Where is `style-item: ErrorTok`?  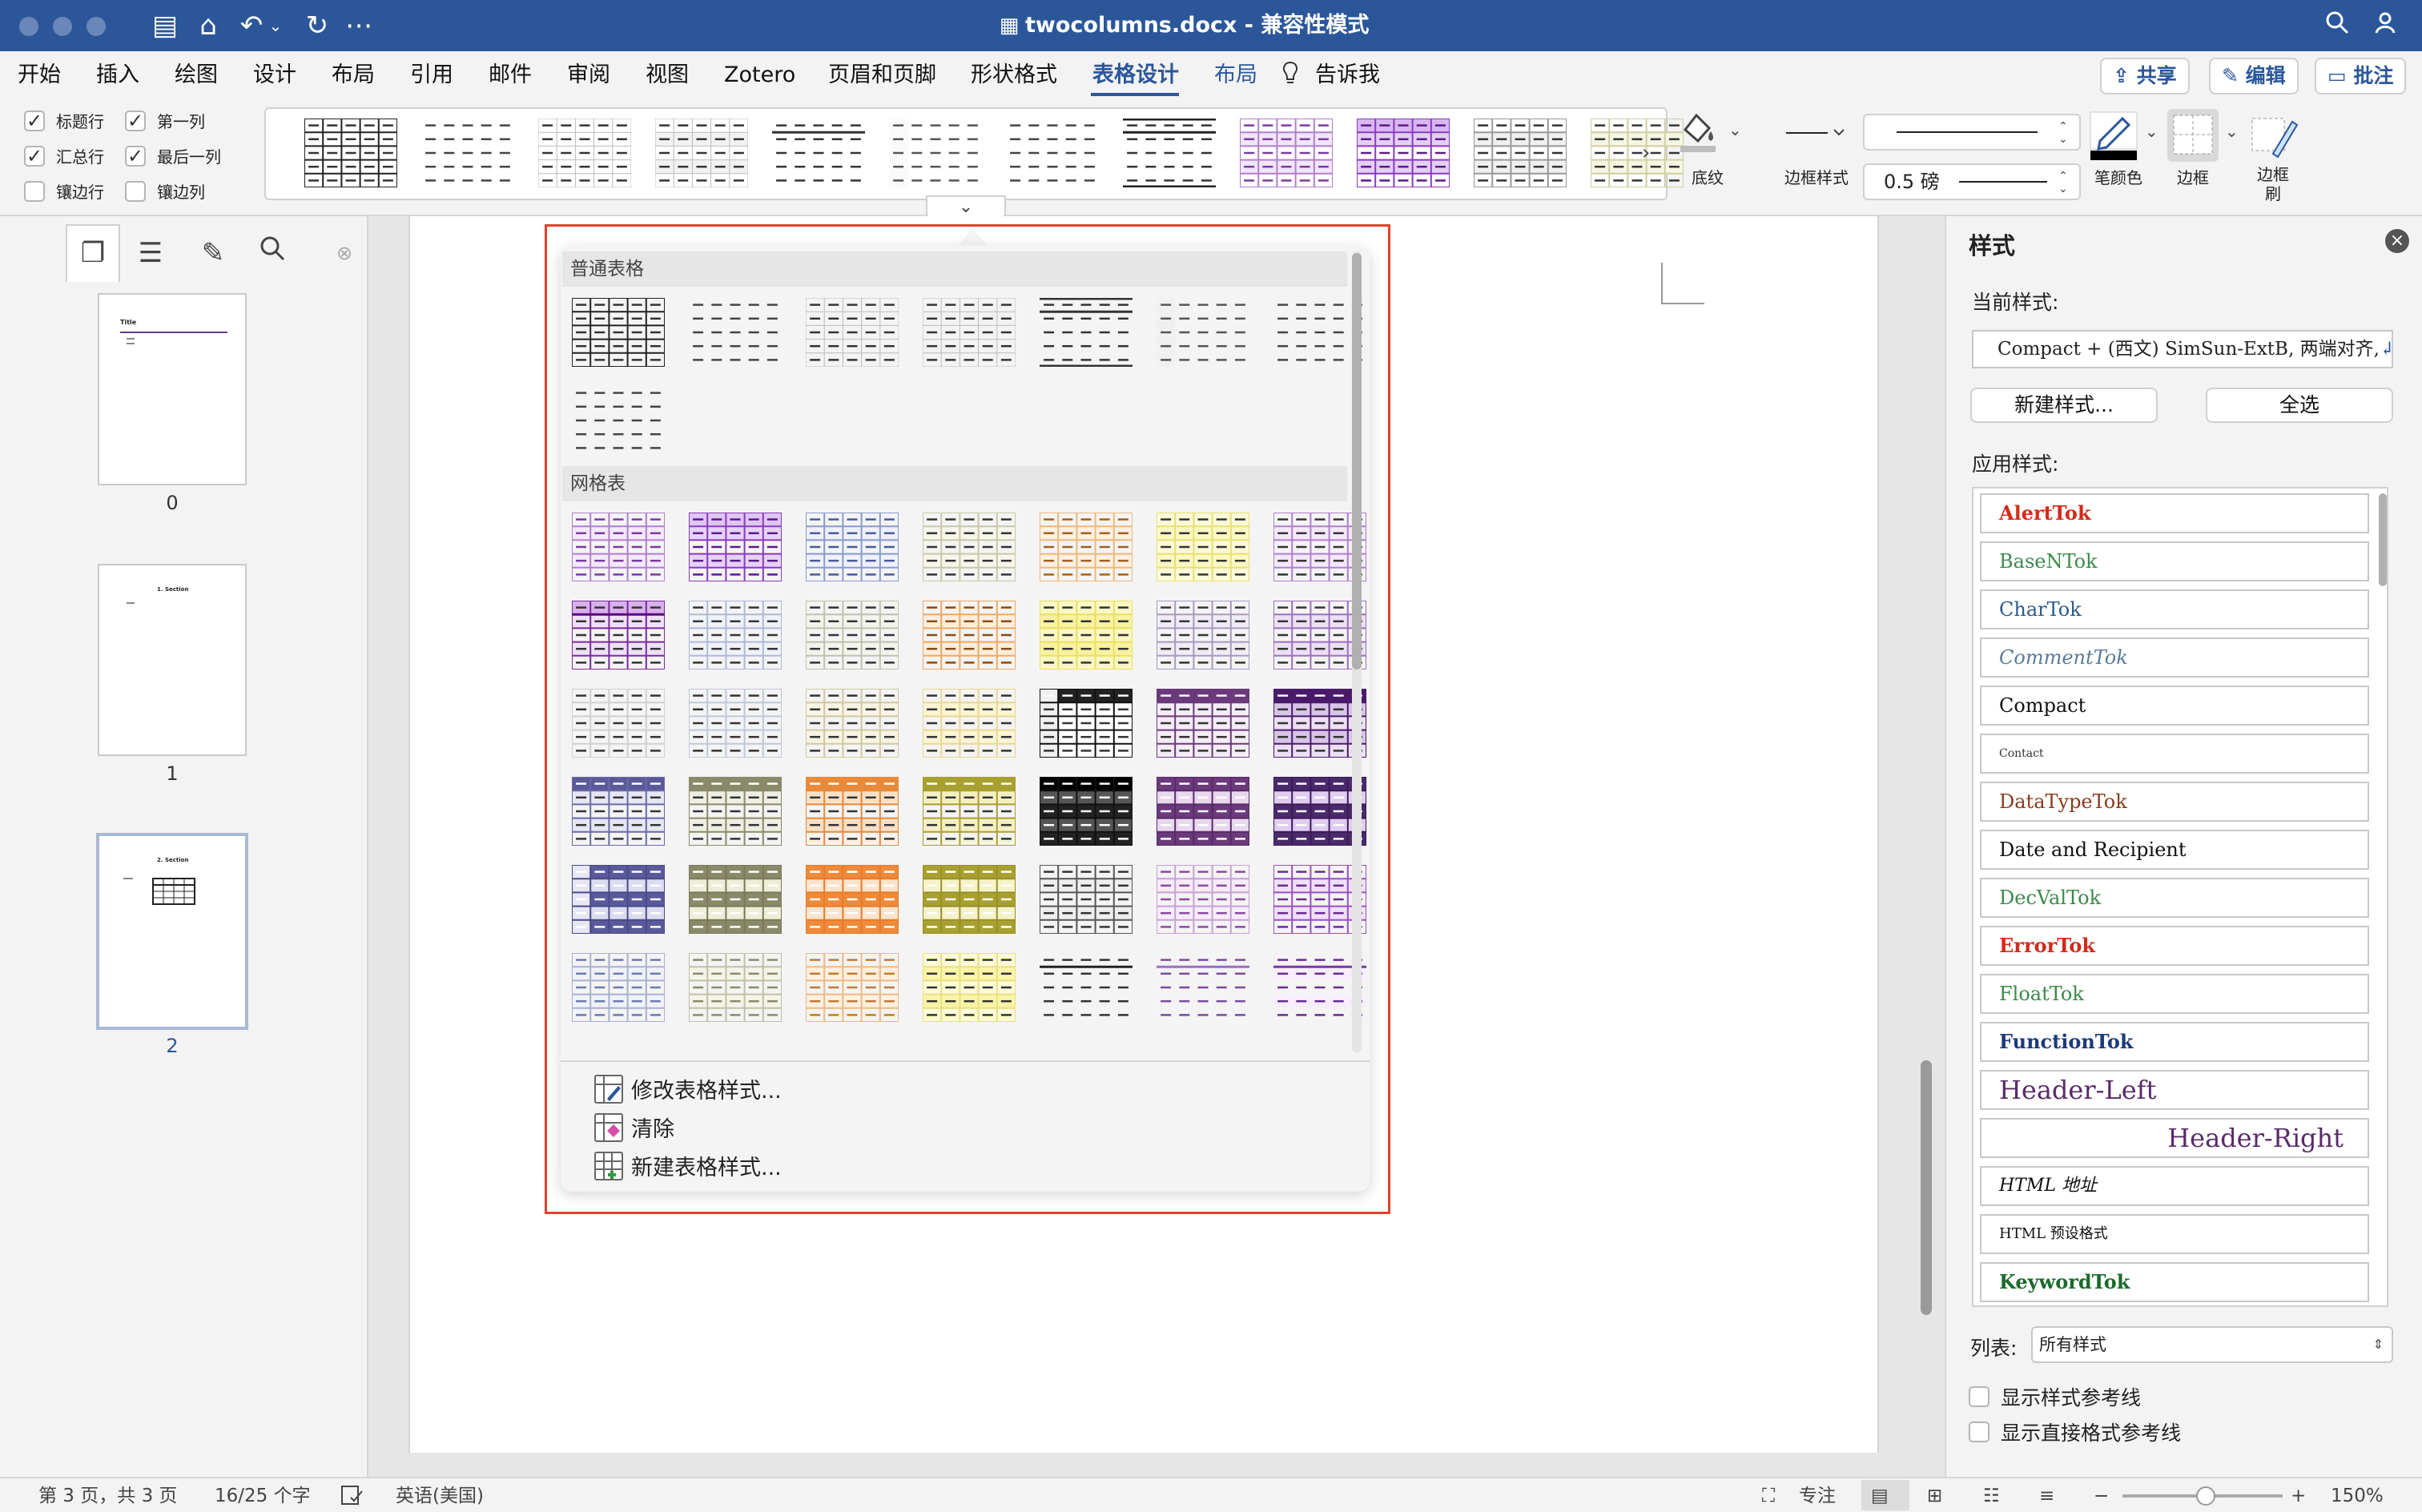
style-item: ErrorTok is located at coordinates (2174, 946).